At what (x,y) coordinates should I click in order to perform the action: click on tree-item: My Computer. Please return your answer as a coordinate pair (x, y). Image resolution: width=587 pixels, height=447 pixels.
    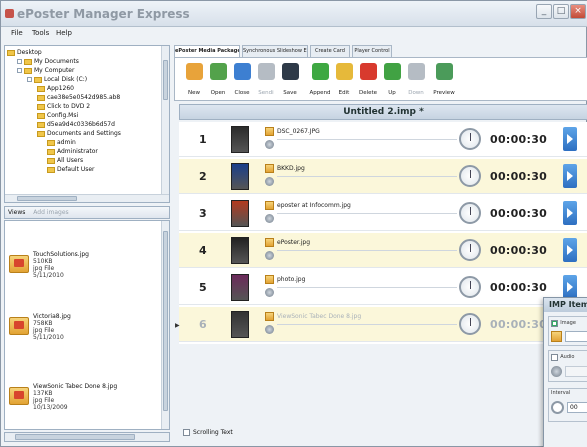
    Looking at the image, I should click on (45, 70).